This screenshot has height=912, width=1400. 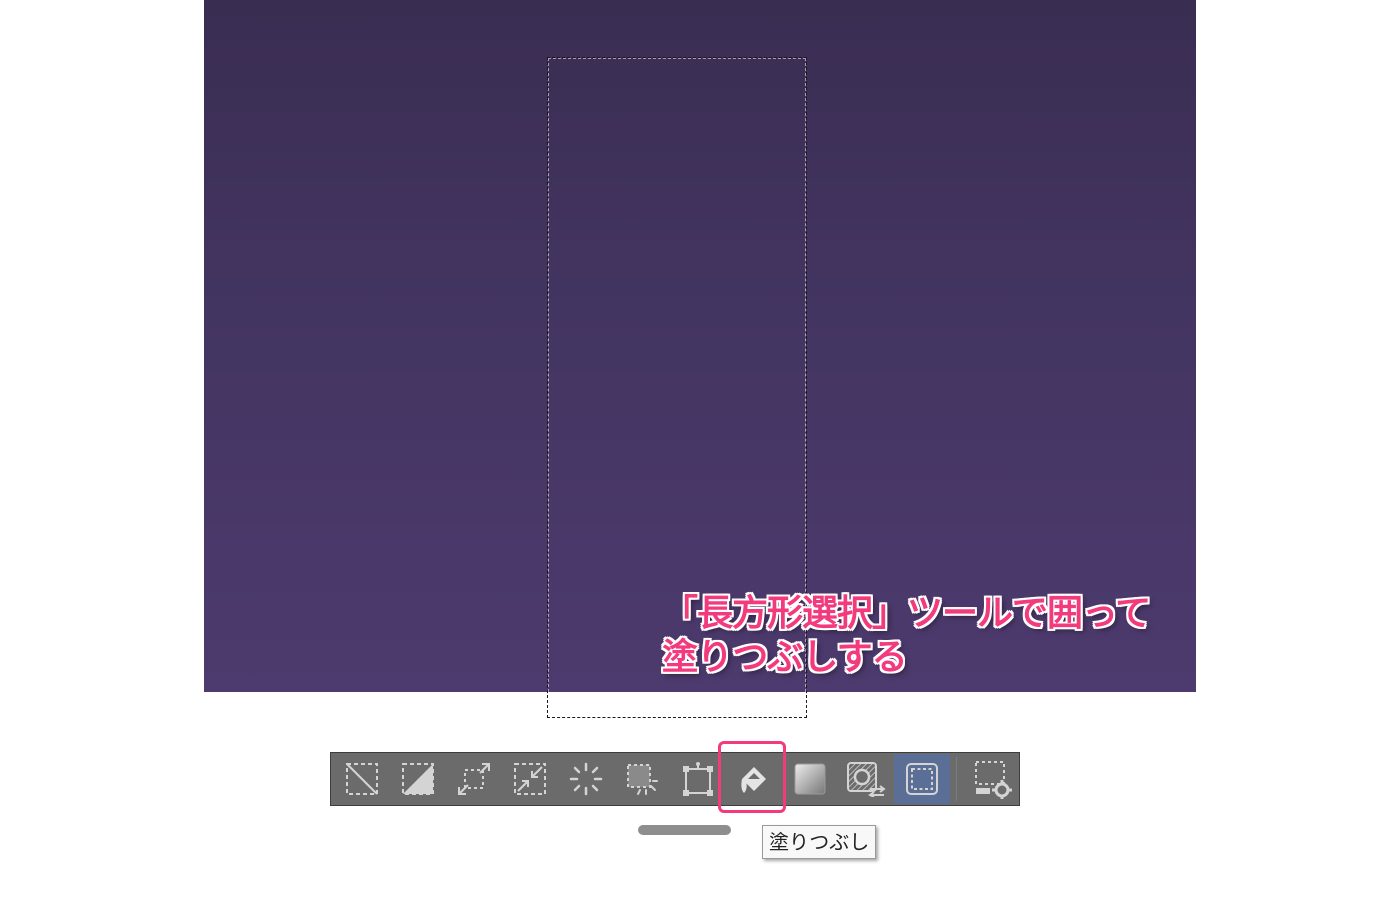 What do you see at coordinates (906, 613) in the screenshot?
I see `annotation-line-1: 「長方形選択」ツールで囲って` at bounding box center [906, 613].